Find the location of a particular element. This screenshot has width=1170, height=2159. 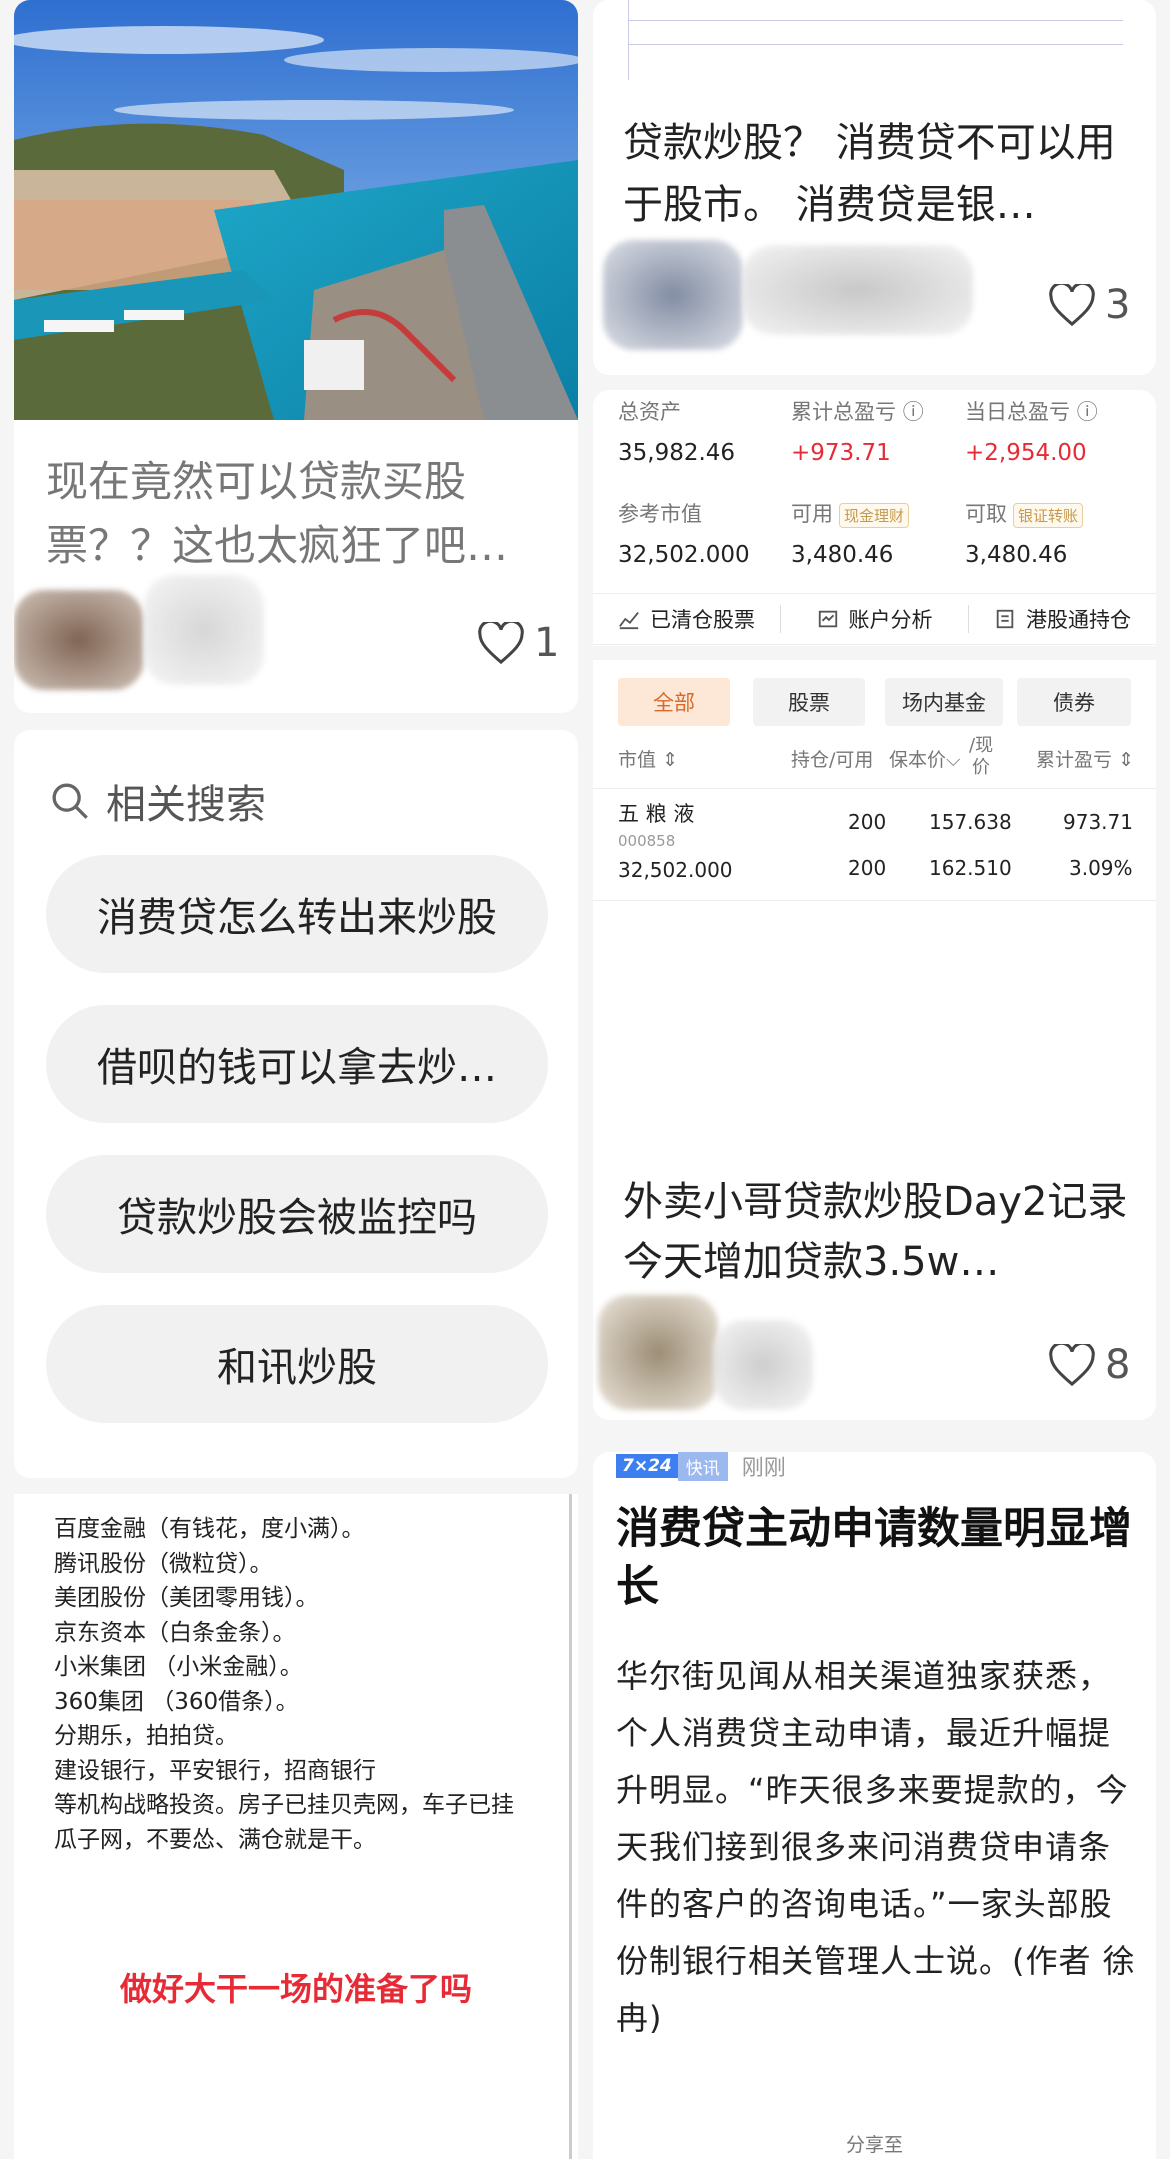

header-cumulative-pl: 累计盈亏 ⇕ is located at coordinates (1085, 758).